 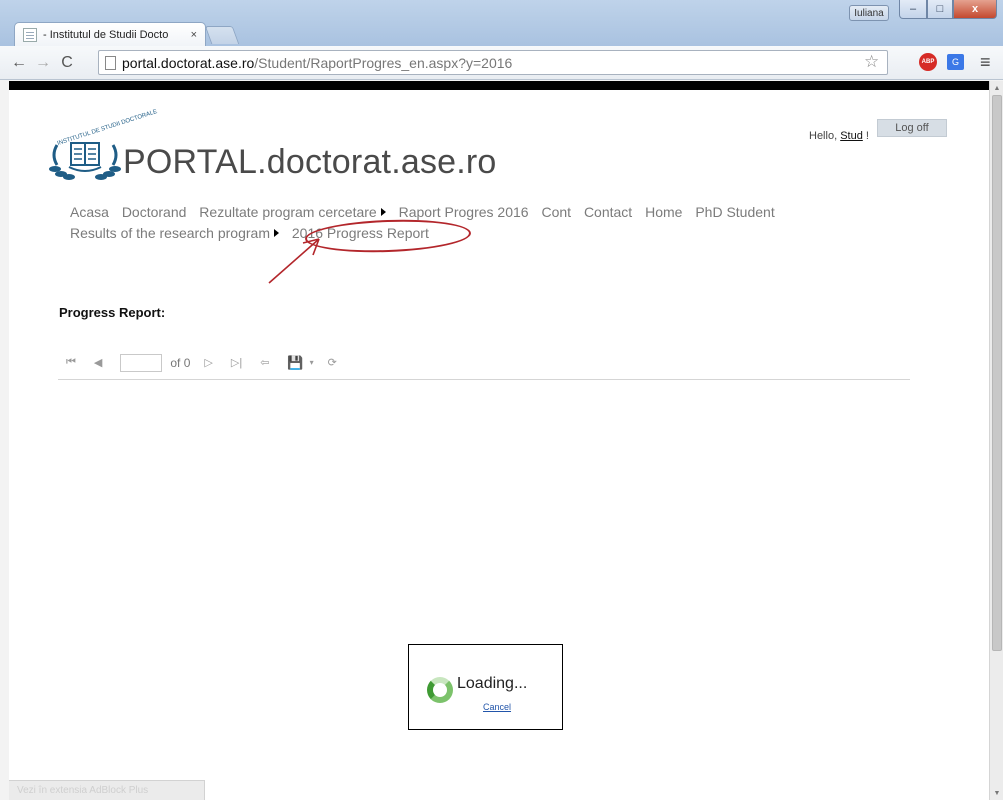 What do you see at coordinates (440, 690) in the screenshot?
I see `loading-spinner-icon` at bounding box center [440, 690].